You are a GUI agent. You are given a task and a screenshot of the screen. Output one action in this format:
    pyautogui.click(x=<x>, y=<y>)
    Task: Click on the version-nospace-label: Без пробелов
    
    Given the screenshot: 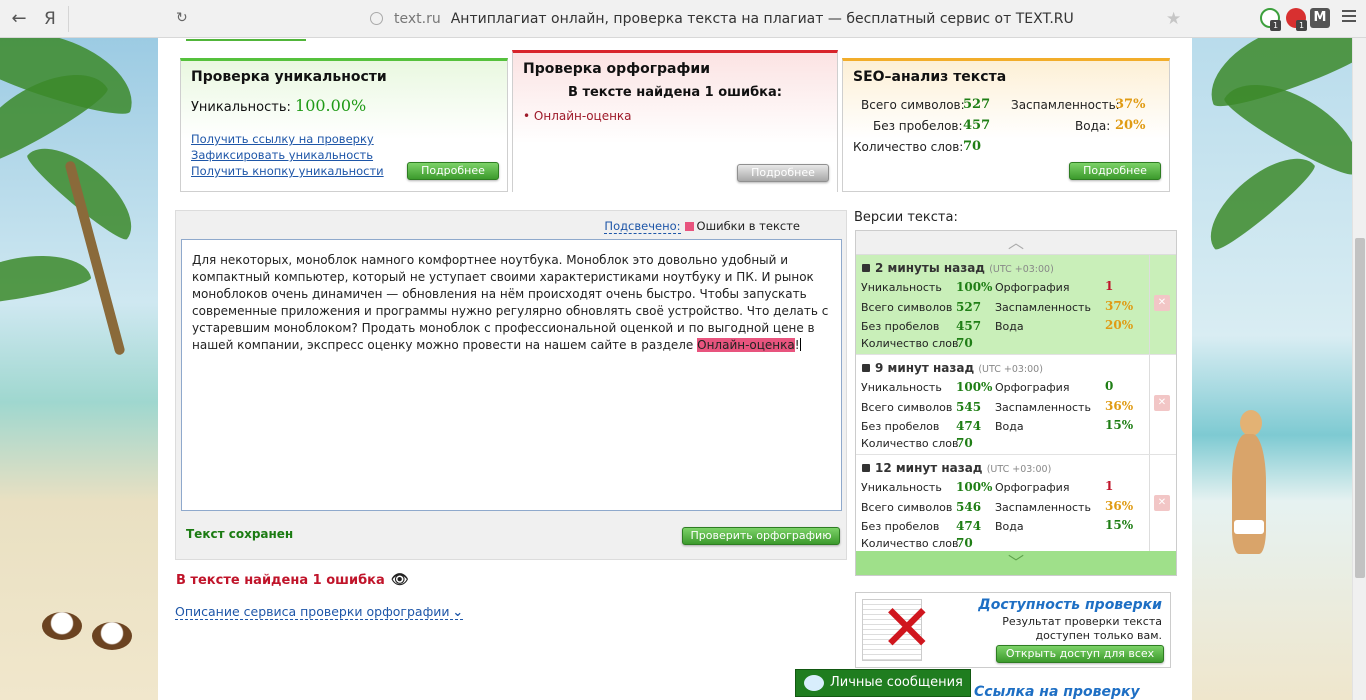 What is the action you would take?
    pyautogui.click(x=900, y=426)
    